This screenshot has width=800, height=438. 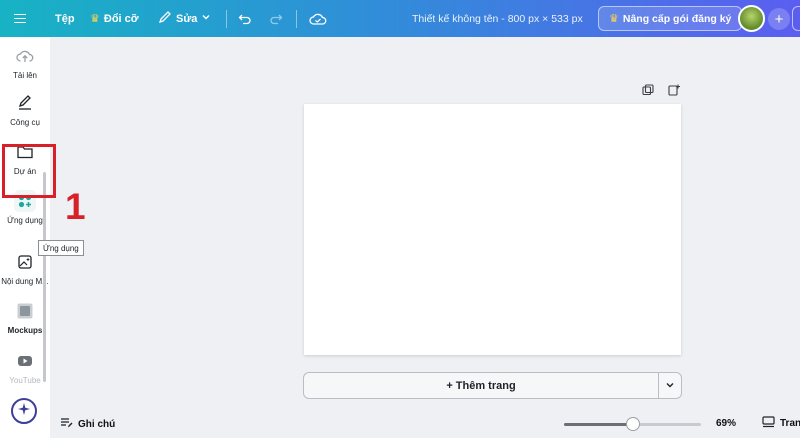 I want to click on annotation-highlight-box, so click(x=29, y=171).